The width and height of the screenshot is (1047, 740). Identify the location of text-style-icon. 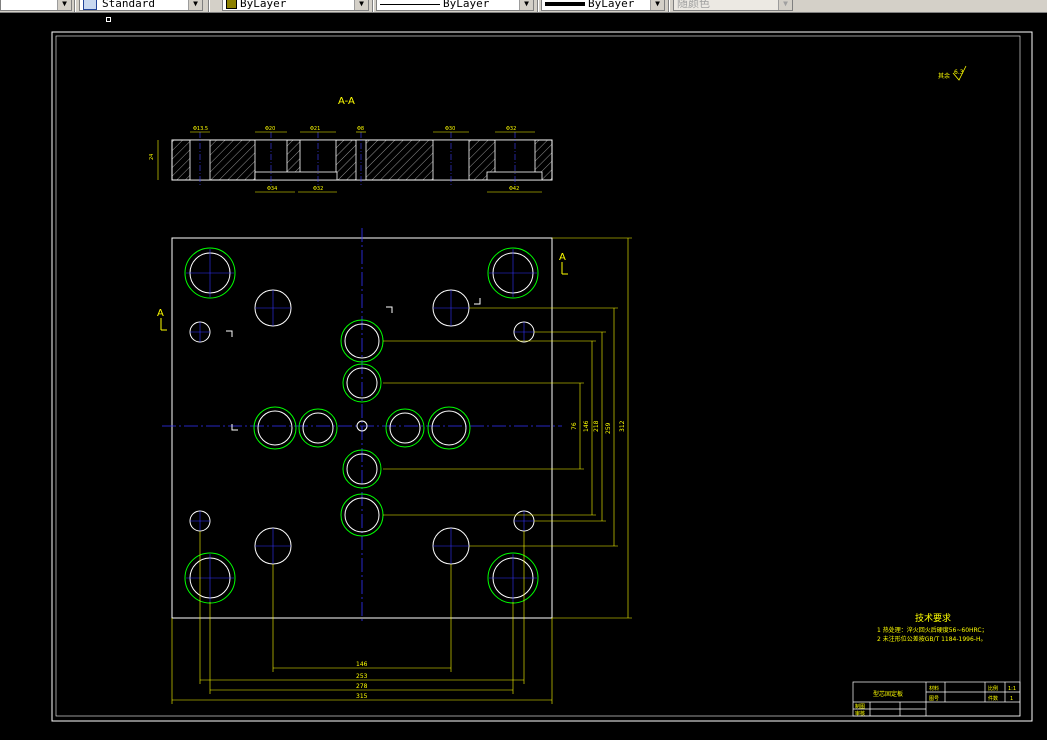
(90, 5).